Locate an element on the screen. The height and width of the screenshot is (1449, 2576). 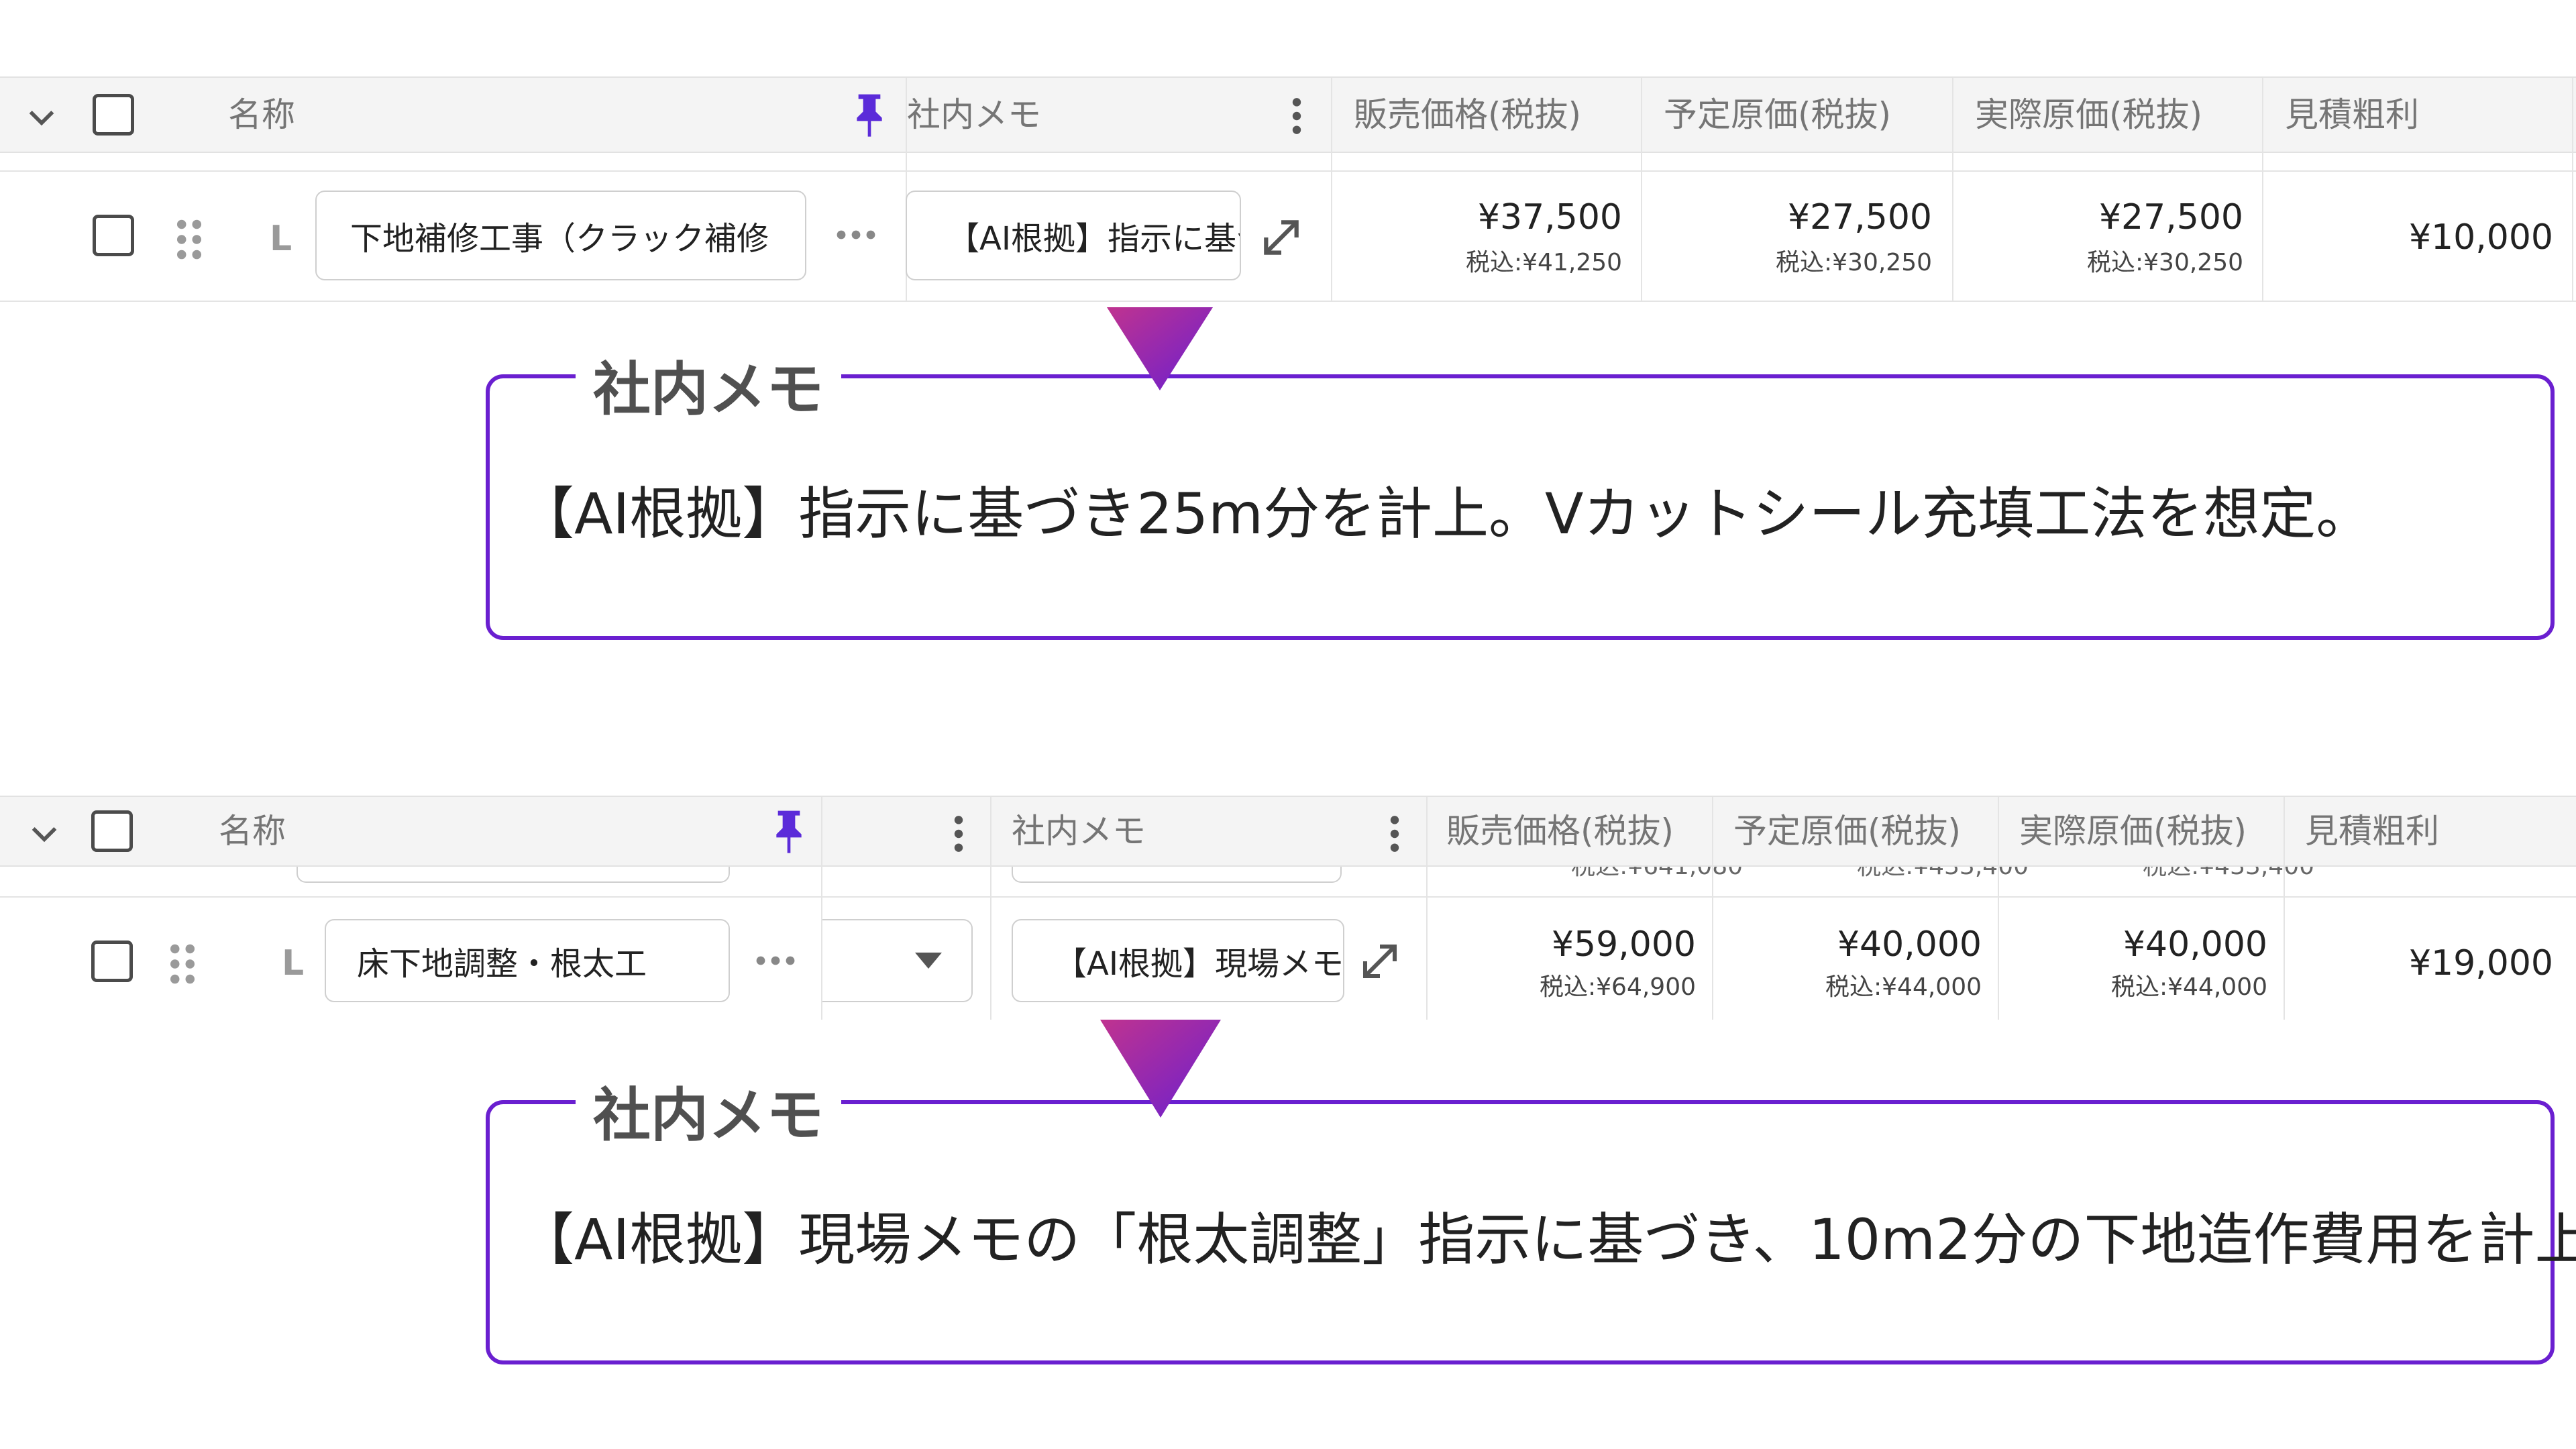
actual-cost: ¥27,500 is located at coordinates (2170, 217).